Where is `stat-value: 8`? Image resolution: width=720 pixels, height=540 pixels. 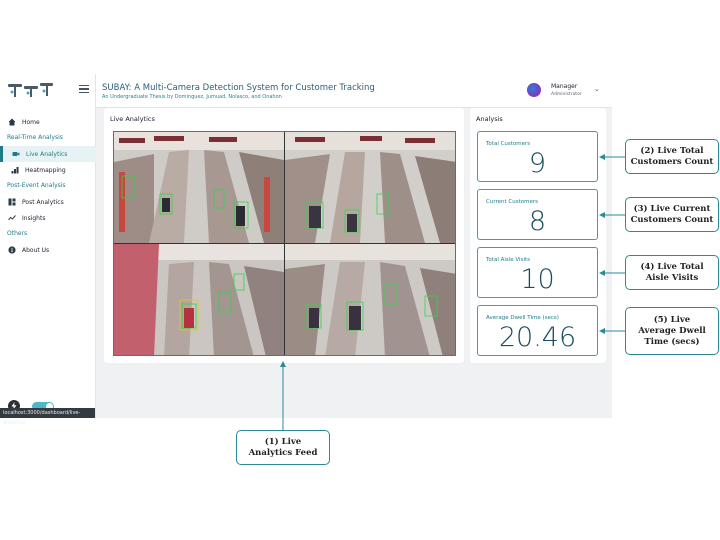 stat-value: 8 is located at coordinates (537, 221).